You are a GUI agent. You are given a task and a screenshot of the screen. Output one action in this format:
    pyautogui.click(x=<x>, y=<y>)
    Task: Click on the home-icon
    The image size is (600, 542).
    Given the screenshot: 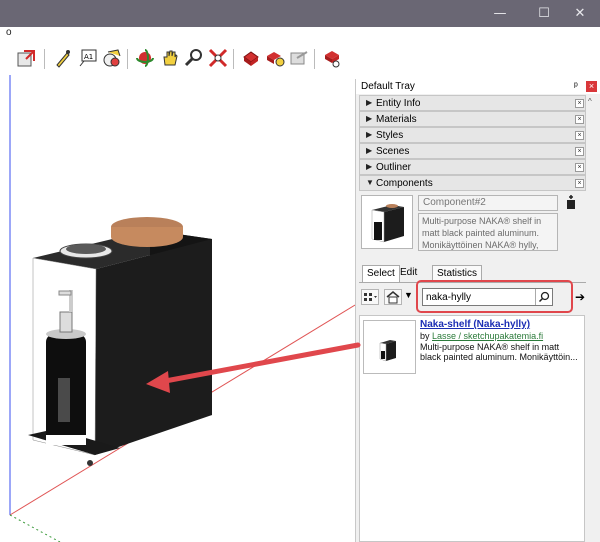 What is the action you would take?
    pyautogui.click(x=393, y=297)
    